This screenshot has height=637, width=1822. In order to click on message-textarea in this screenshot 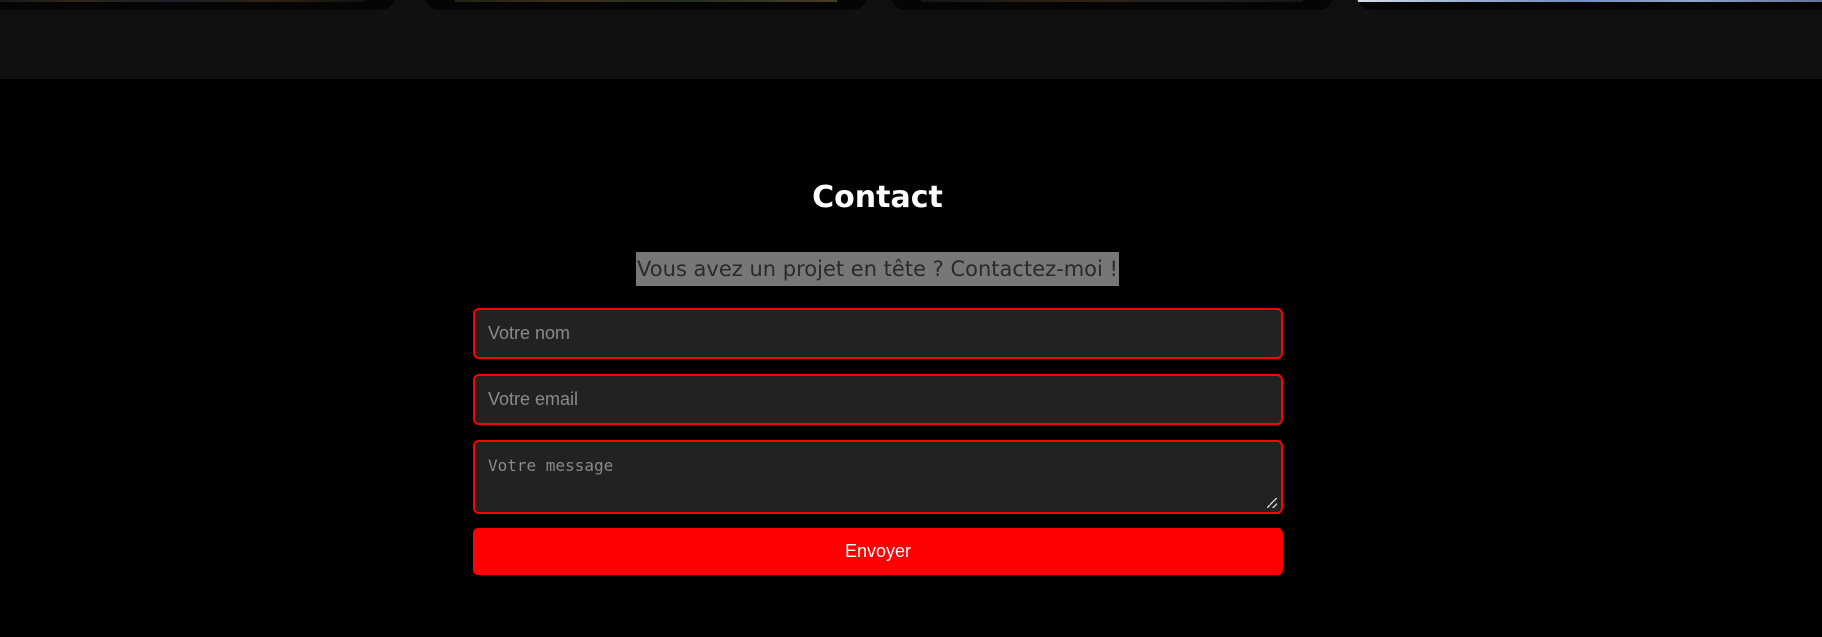, I will do `click(878, 477)`.